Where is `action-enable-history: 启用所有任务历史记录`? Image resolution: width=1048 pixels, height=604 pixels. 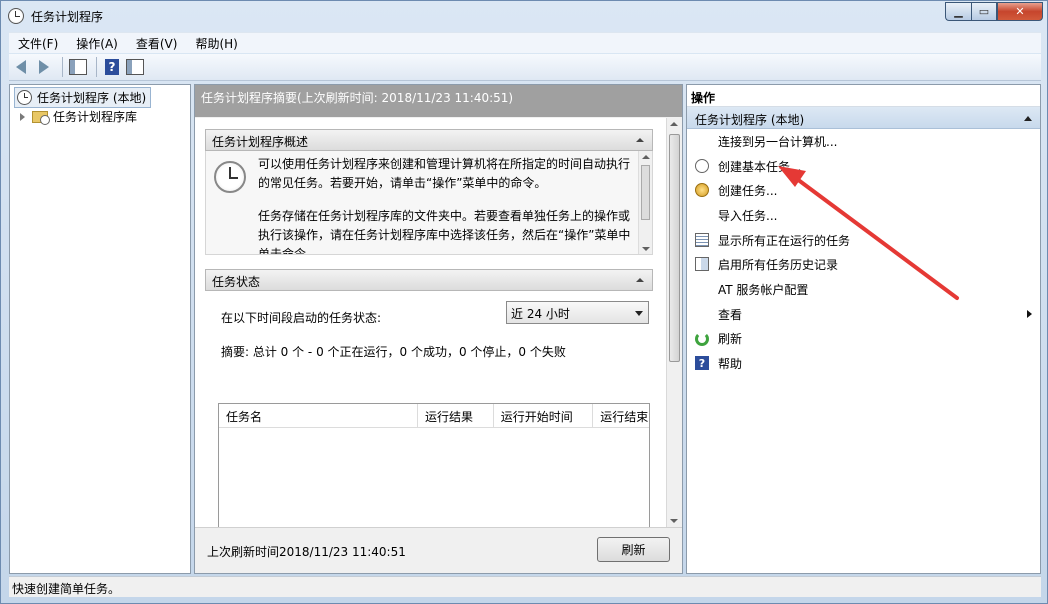 action-enable-history: 启用所有任务历史记录 is located at coordinates (863, 264).